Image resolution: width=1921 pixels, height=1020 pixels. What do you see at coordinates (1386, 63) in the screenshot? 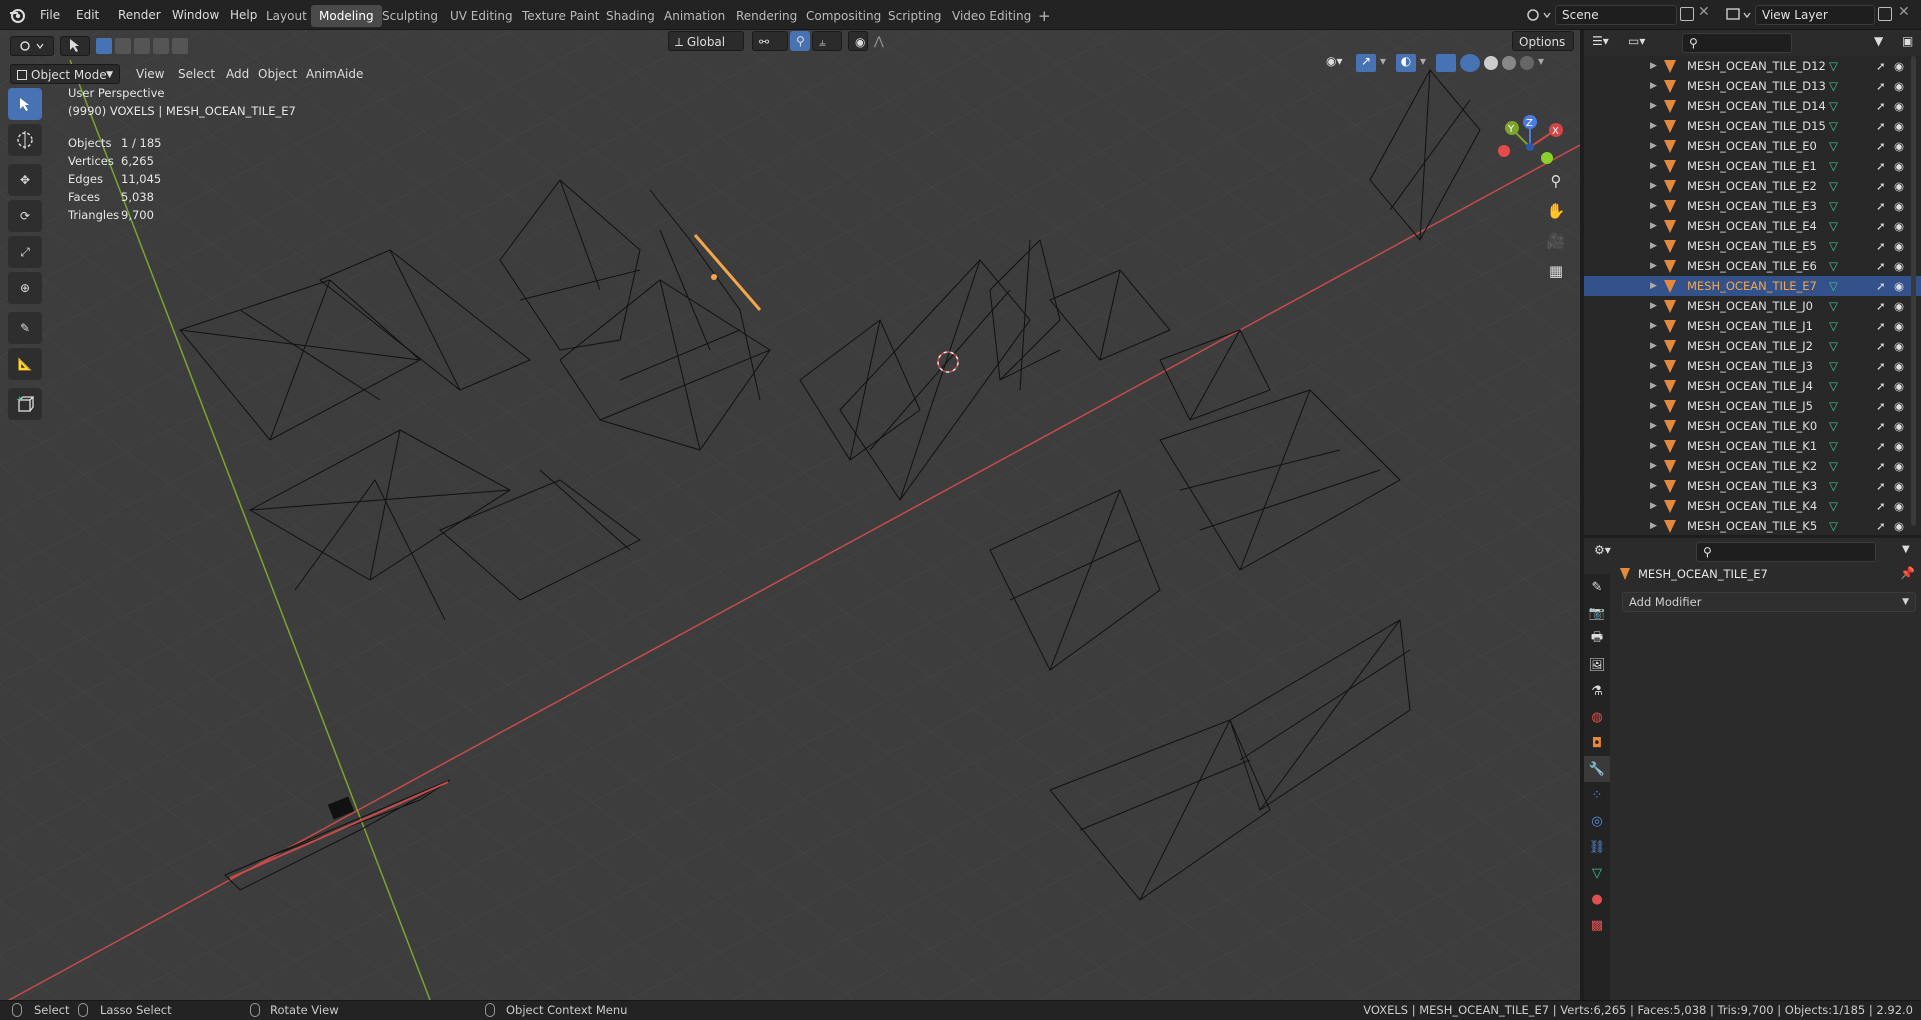
I see `gizmo-dropdown-icon: ▾` at bounding box center [1386, 63].